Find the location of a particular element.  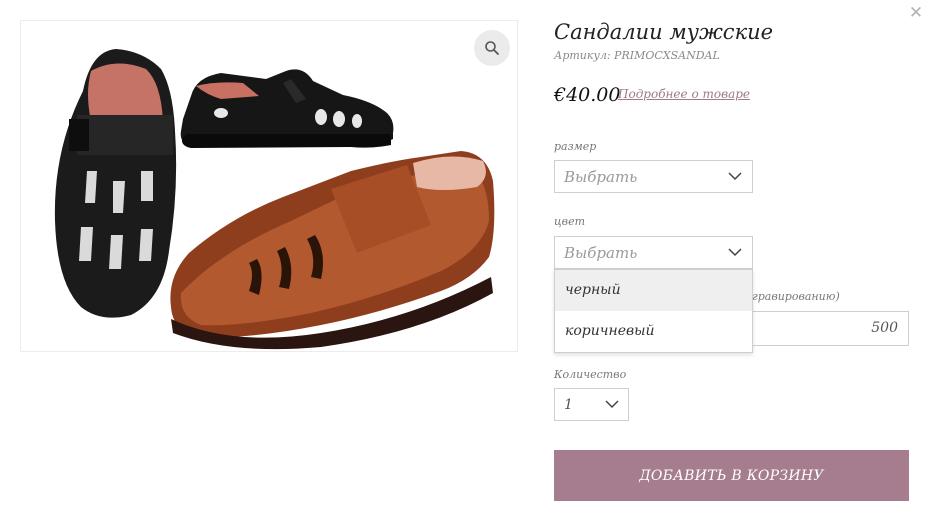

brown-sandal is located at coordinates (332, 250).